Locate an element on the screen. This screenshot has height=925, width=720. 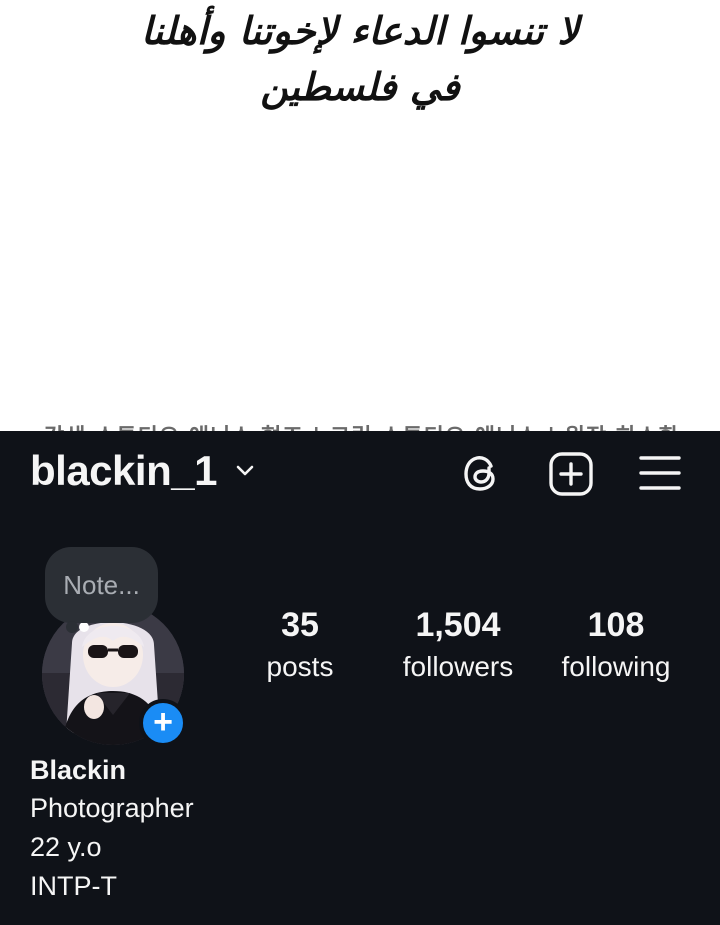
threads-icon is located at coordinates (482, 473).